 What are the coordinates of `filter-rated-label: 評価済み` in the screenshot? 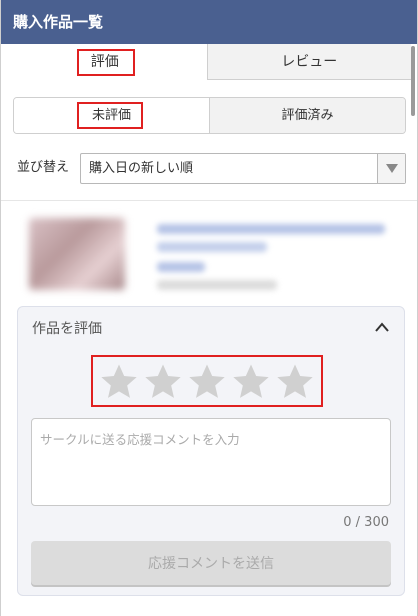 It's located at (307, 115).